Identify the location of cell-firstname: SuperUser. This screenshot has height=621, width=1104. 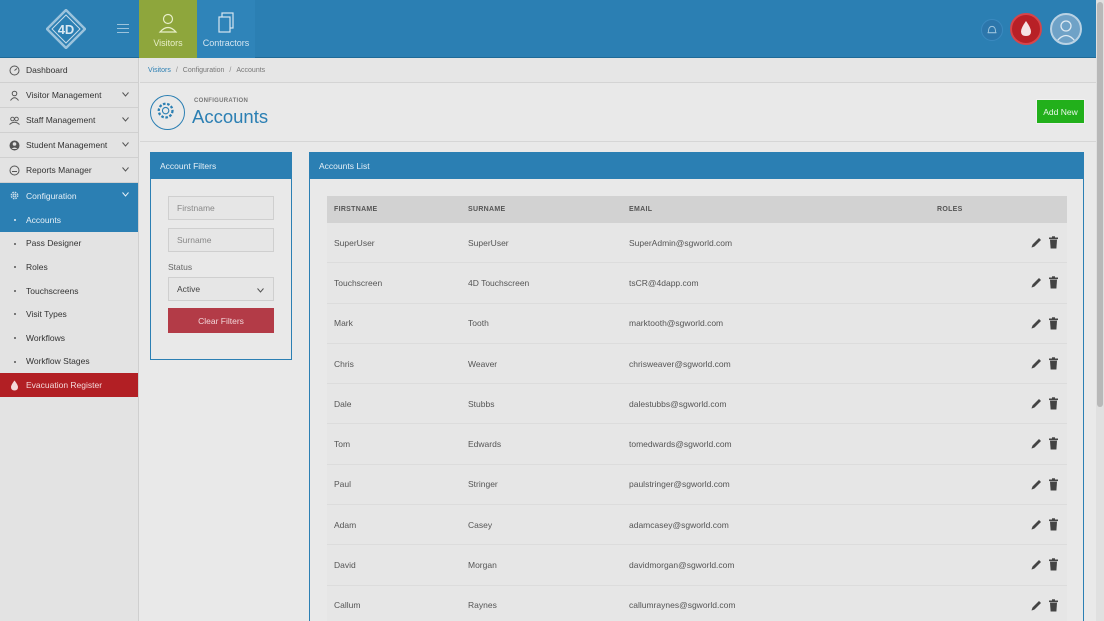
(354, 242).